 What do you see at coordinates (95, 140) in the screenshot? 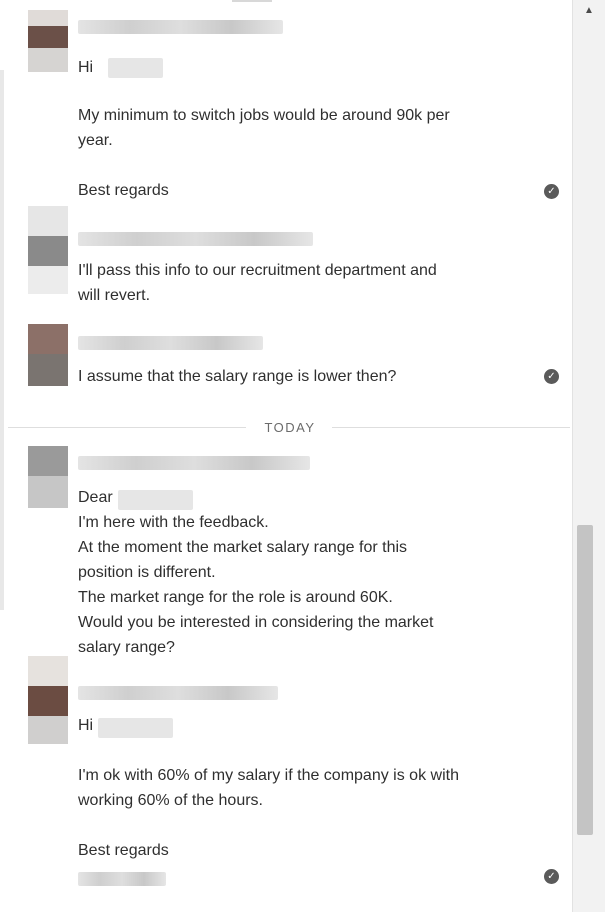
I see `message-line: year.` at bounding box center [95, 140].